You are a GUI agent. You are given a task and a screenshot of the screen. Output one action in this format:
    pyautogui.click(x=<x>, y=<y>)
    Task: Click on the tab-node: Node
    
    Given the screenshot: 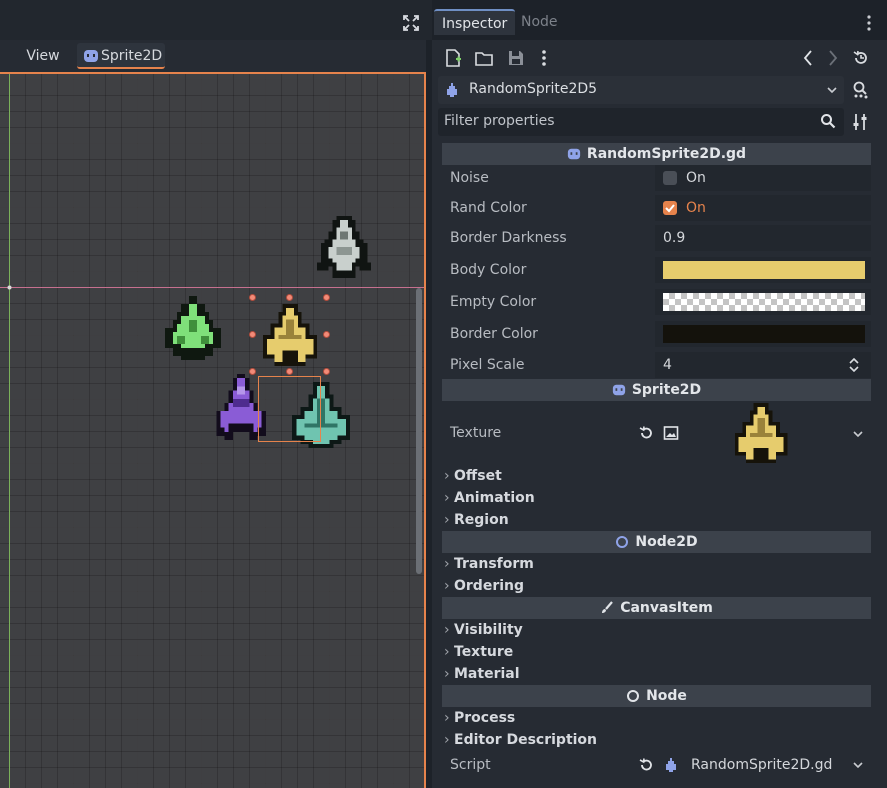 What is the action you would take?
    pyautogui.click(x=539, y=22)
    